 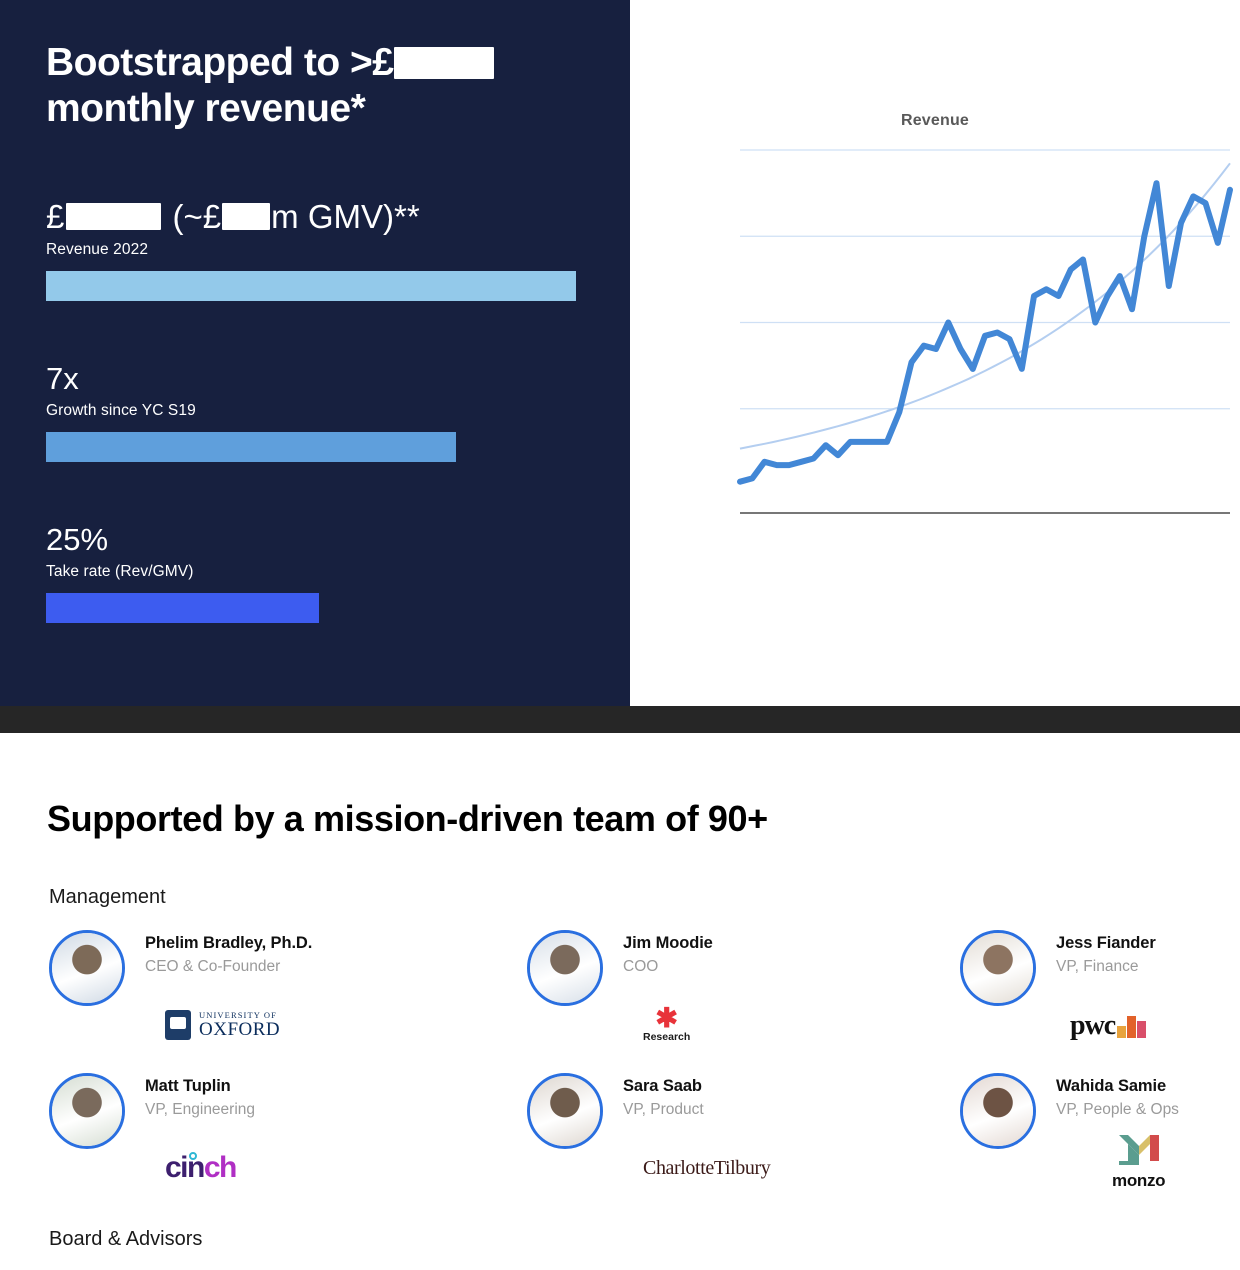 What do you see at coordinates (107, 897) in the screenshot?
I see `section-label-management: Management` at bounding box center [107, 897].